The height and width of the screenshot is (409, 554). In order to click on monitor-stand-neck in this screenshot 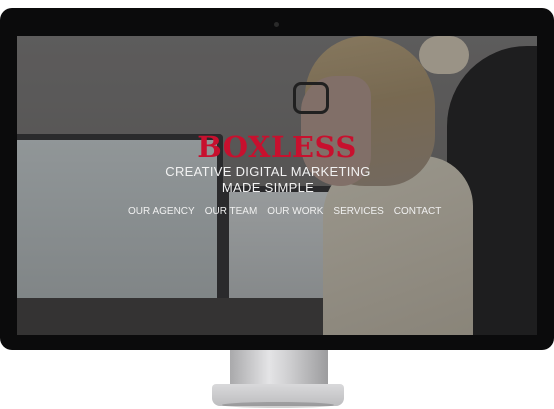, I will do `click(279, 369)`.